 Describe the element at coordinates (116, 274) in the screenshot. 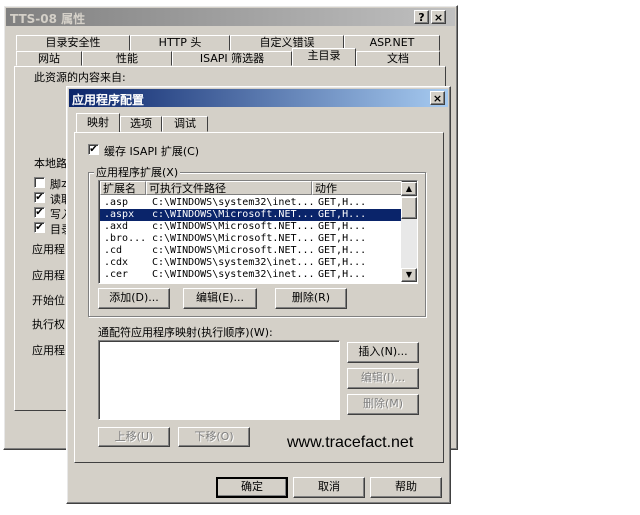

I see `cell-ext: .cer` at that location.